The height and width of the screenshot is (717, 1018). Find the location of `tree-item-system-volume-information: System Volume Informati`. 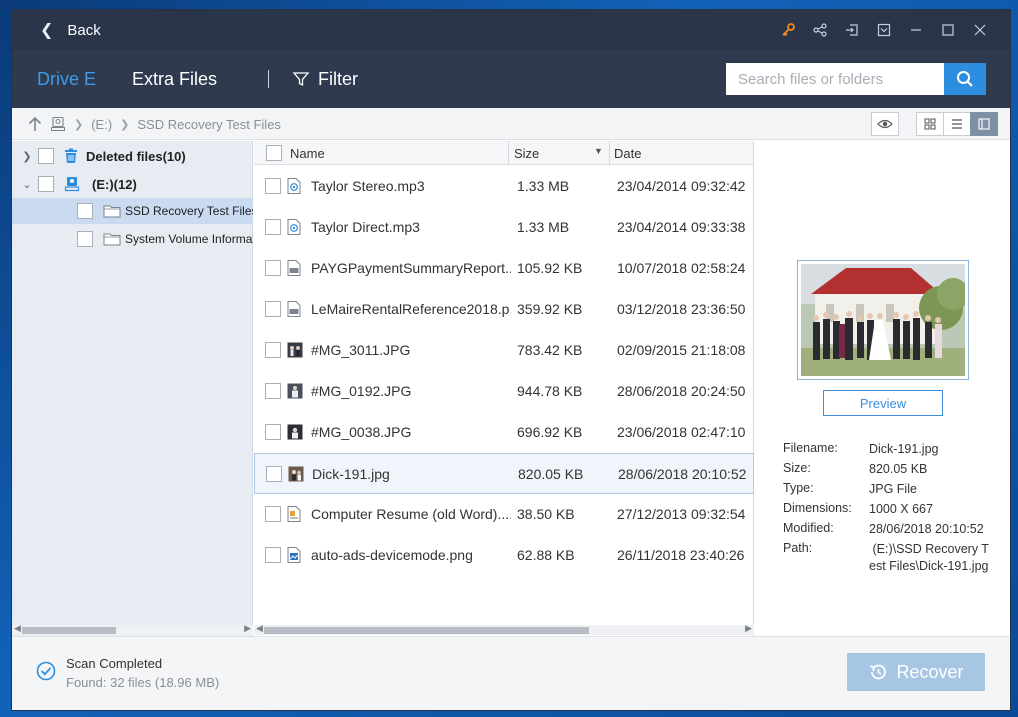

tree-item-system-volume-information: System Volume Informati is located at coordinates (132, 239).